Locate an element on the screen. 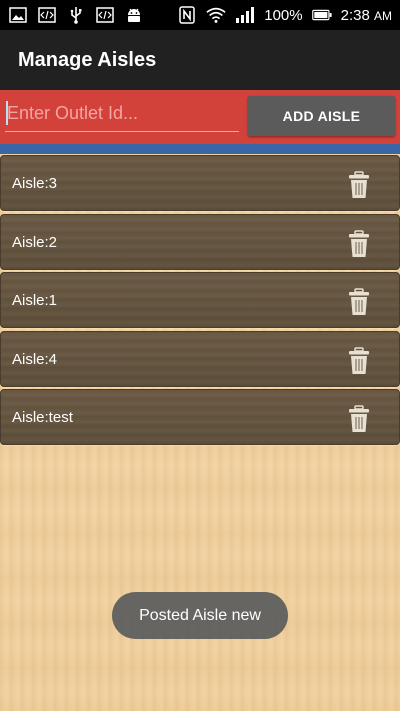  status-bar-right: 100% 2:38 AM is located at coordinates (284, 15).